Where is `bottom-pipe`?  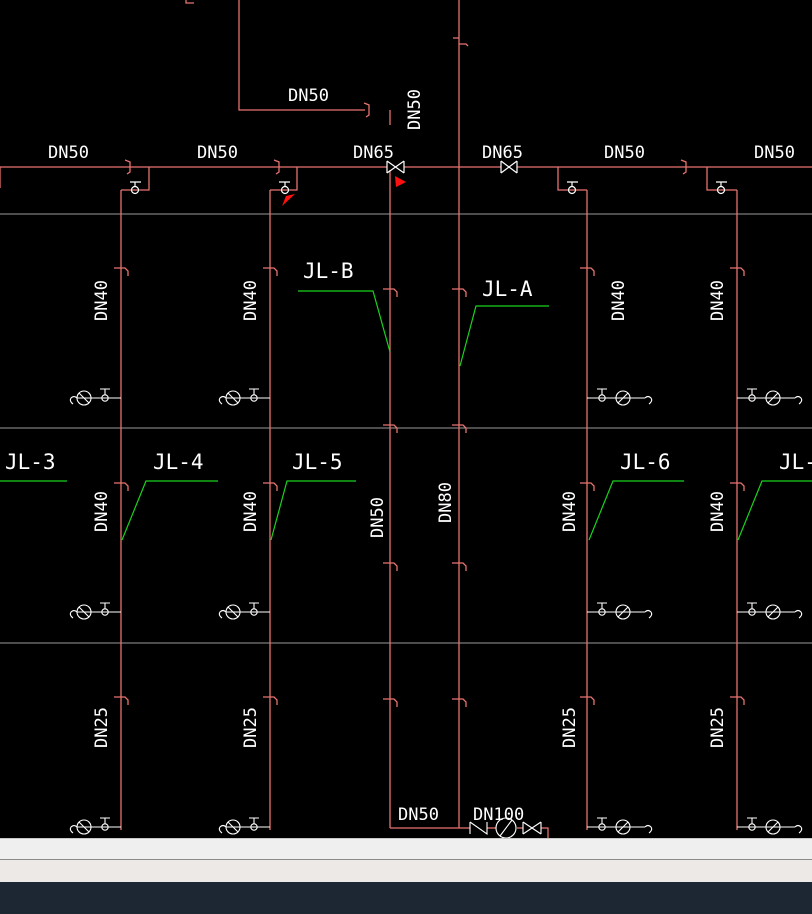
bottom-pipe is located at coordinates (545, 832).